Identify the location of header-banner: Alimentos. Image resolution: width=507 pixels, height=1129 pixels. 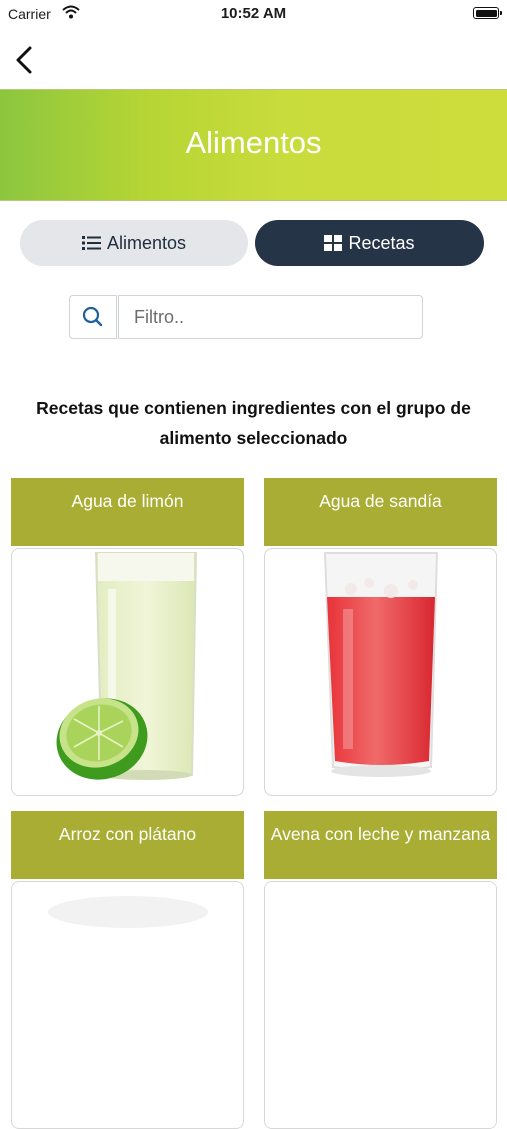
(253, 145).